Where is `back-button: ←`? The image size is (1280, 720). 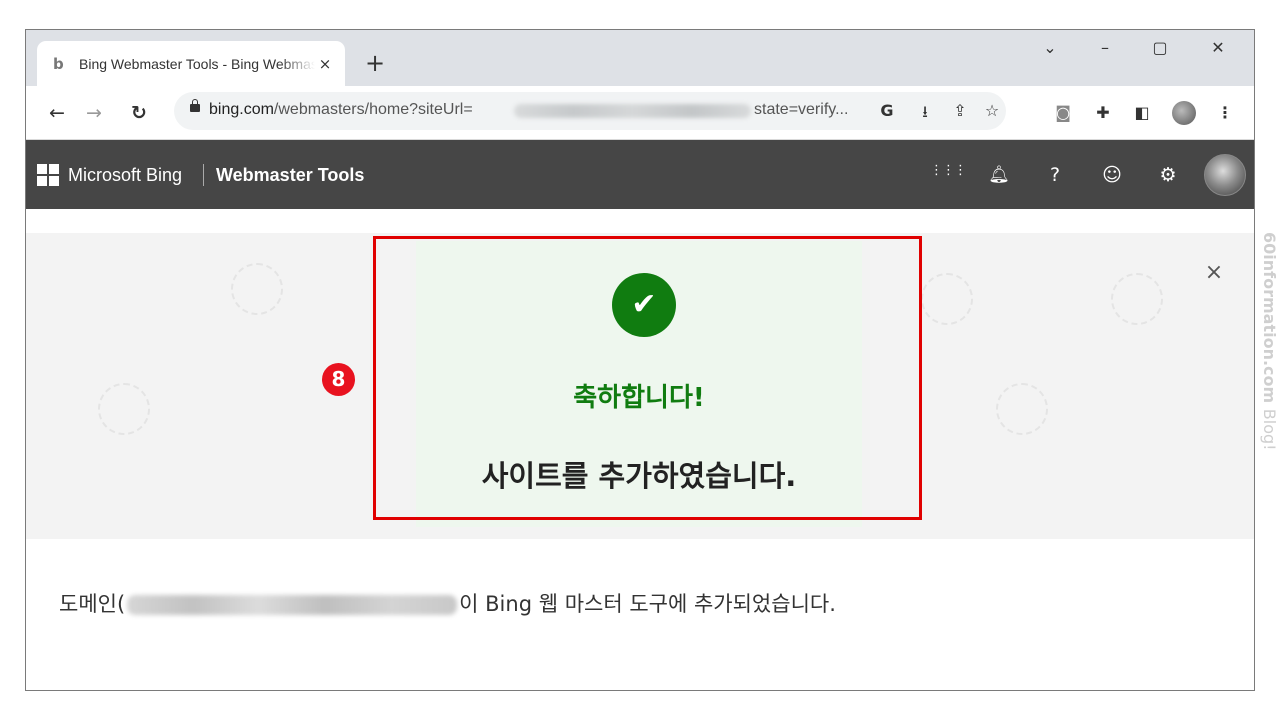 back-button: ← is located at coordinates (57, 113).